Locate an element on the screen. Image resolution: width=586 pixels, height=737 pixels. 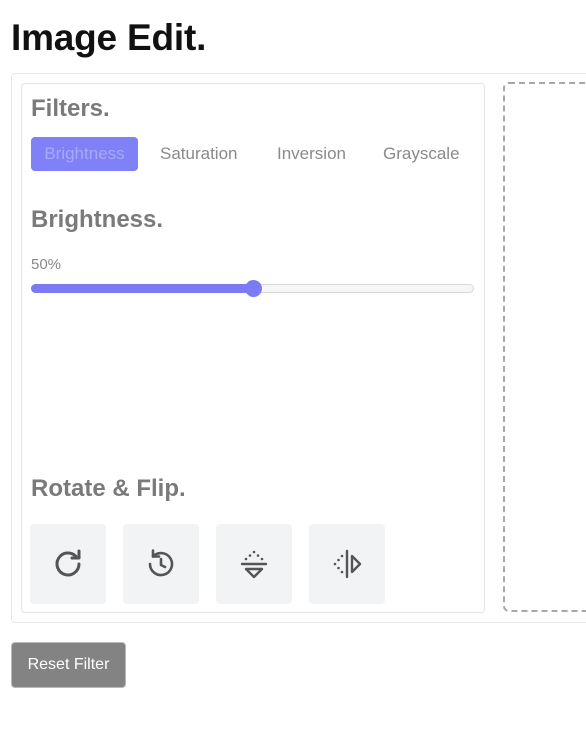
flip-vertical-button is located at coordinates (254, 564).